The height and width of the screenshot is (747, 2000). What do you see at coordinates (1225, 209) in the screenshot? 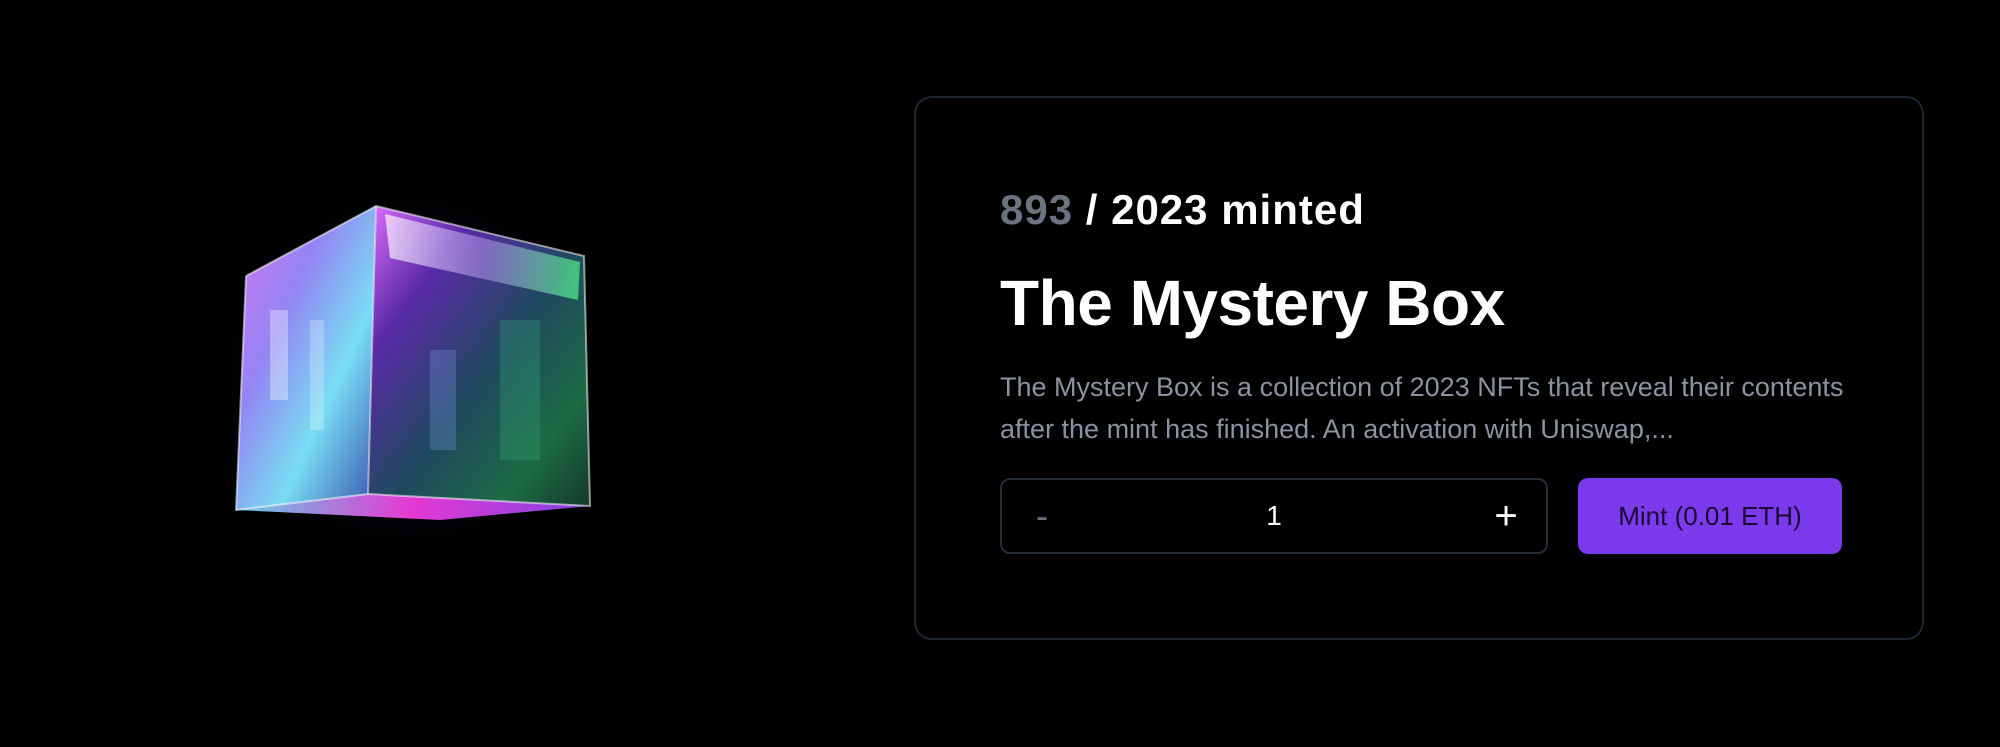
I see `minted-total: / 2023 minted` at bounding box center [1225, 209].